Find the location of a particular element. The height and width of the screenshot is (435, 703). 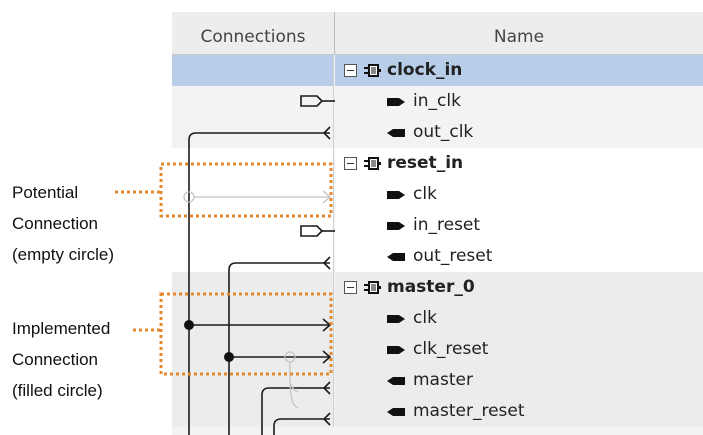

clock-connection-line is located at coordinates (259, 283).